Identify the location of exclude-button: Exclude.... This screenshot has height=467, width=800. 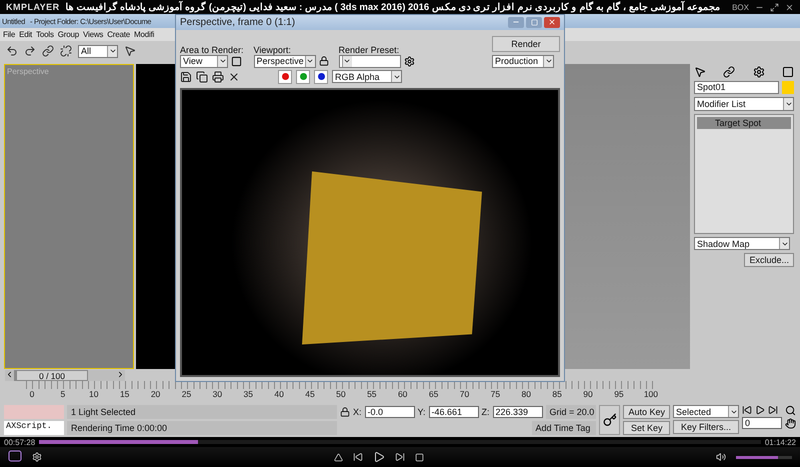
(769, 260).